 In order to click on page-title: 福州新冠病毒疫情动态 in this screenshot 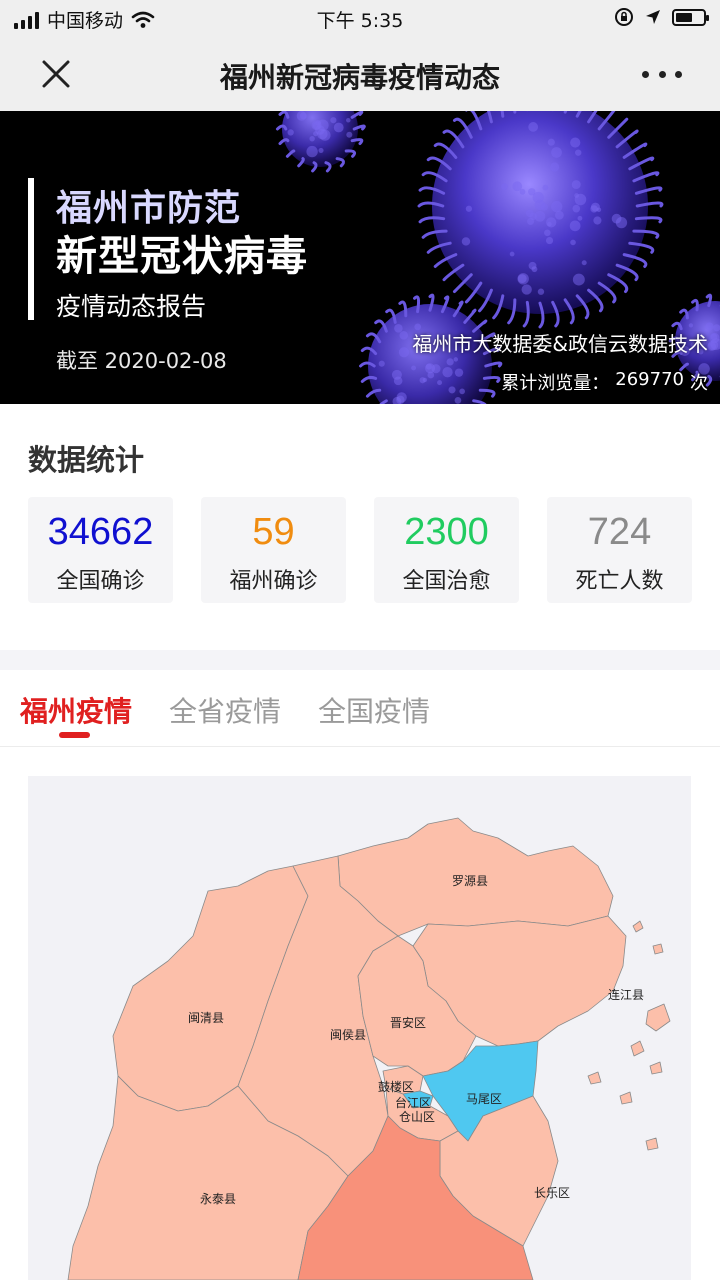, I will do `click(360, 76)`.